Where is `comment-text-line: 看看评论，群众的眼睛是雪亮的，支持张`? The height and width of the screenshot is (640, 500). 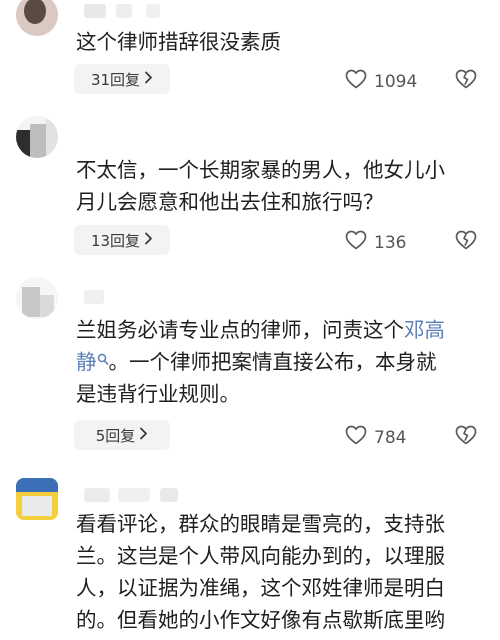
comment-text-line: 看看评论，群众的眼睛是雪亮的，支持张 is located at coordinates (260, 524).